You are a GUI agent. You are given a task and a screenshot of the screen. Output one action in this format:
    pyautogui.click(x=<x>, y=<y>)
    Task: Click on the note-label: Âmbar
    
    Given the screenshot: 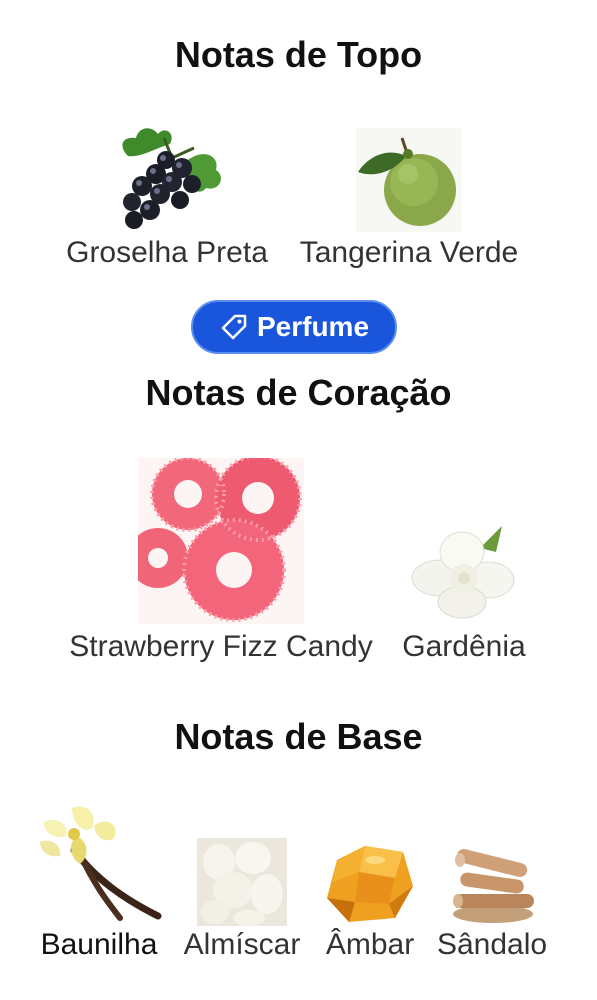 What is the action you would take?
    pyautogui.click(x=370, y=944)
    